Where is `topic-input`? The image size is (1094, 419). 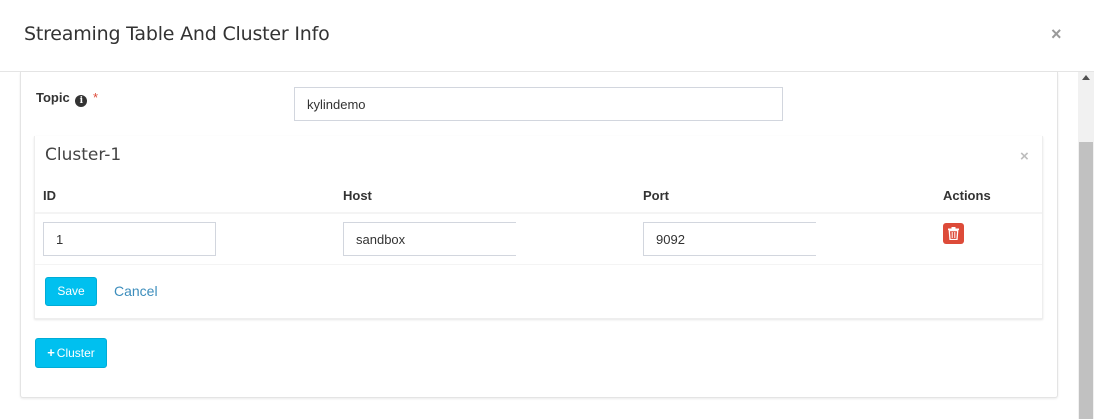
topic-input is located at coordinates (538, 104).